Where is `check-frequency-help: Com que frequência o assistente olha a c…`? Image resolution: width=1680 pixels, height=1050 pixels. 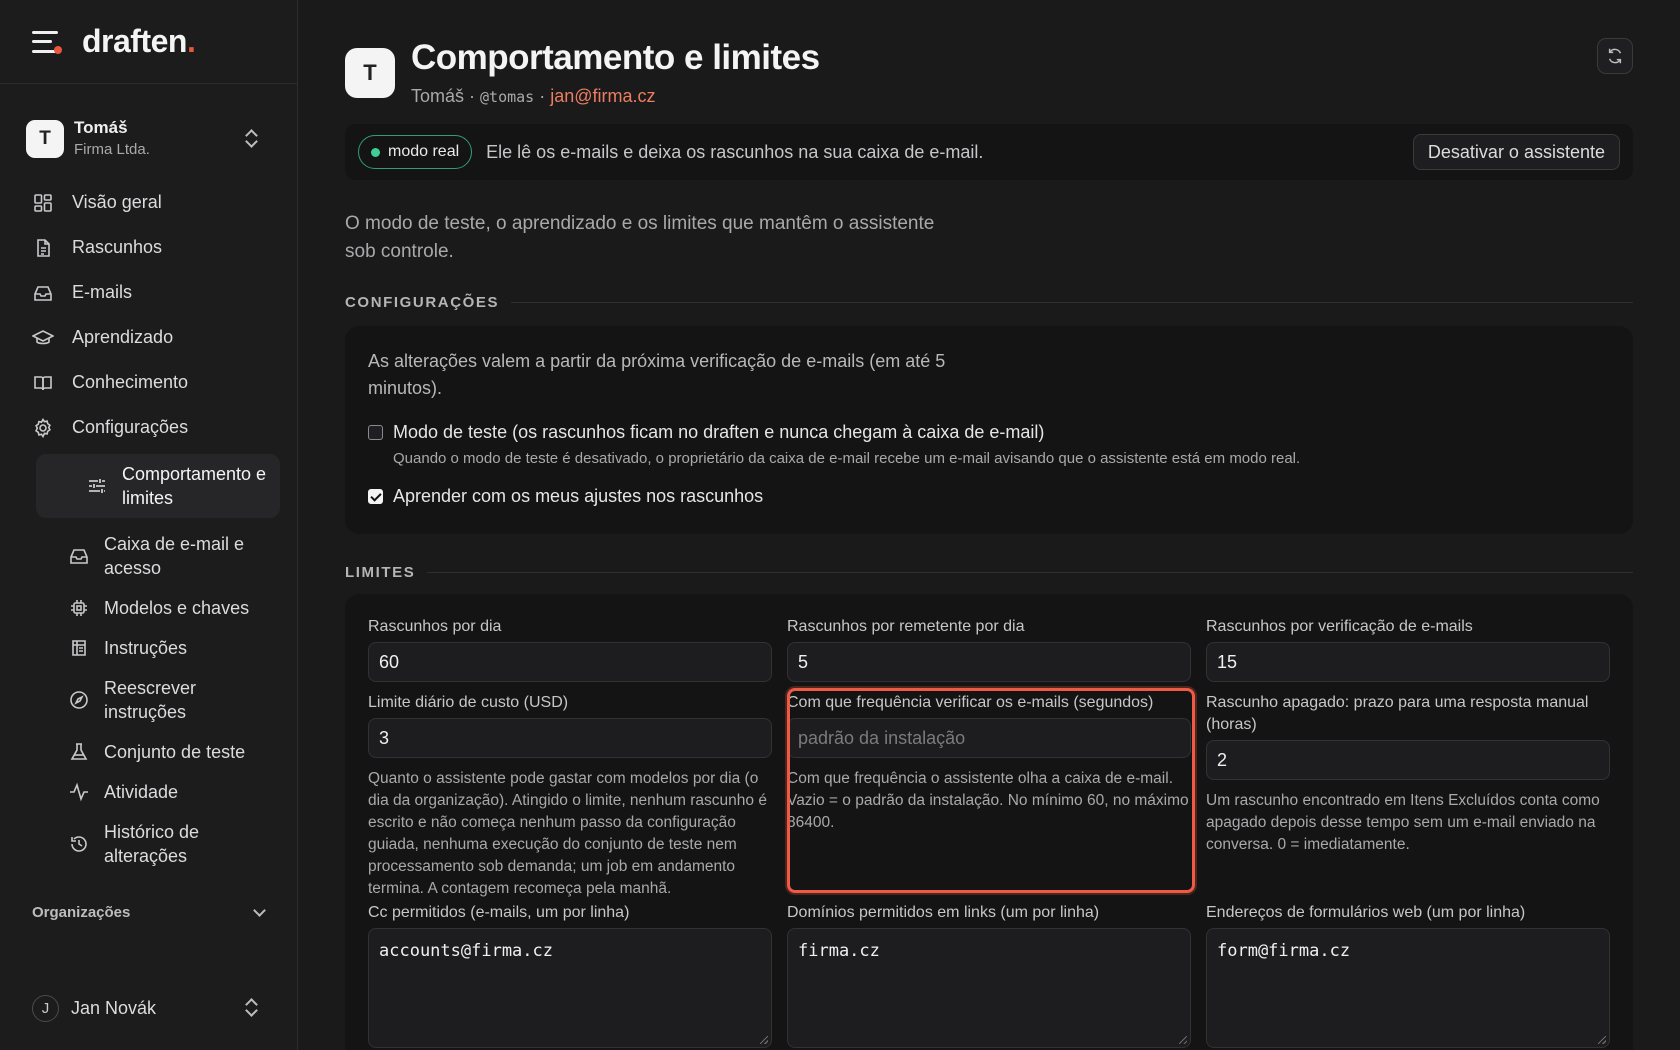
check-frequency-help: Com que frequência o assistente olha a c… is located at coordinates (988, 800).